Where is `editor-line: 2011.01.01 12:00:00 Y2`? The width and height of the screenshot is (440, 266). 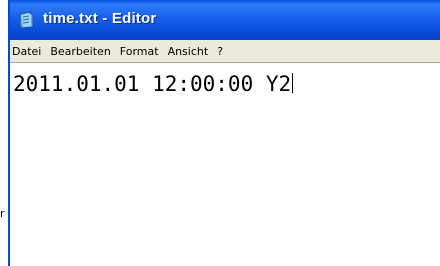
editor-line: 2011.01.01 12:00:00 Y2 is located at coordinates (153, 84).